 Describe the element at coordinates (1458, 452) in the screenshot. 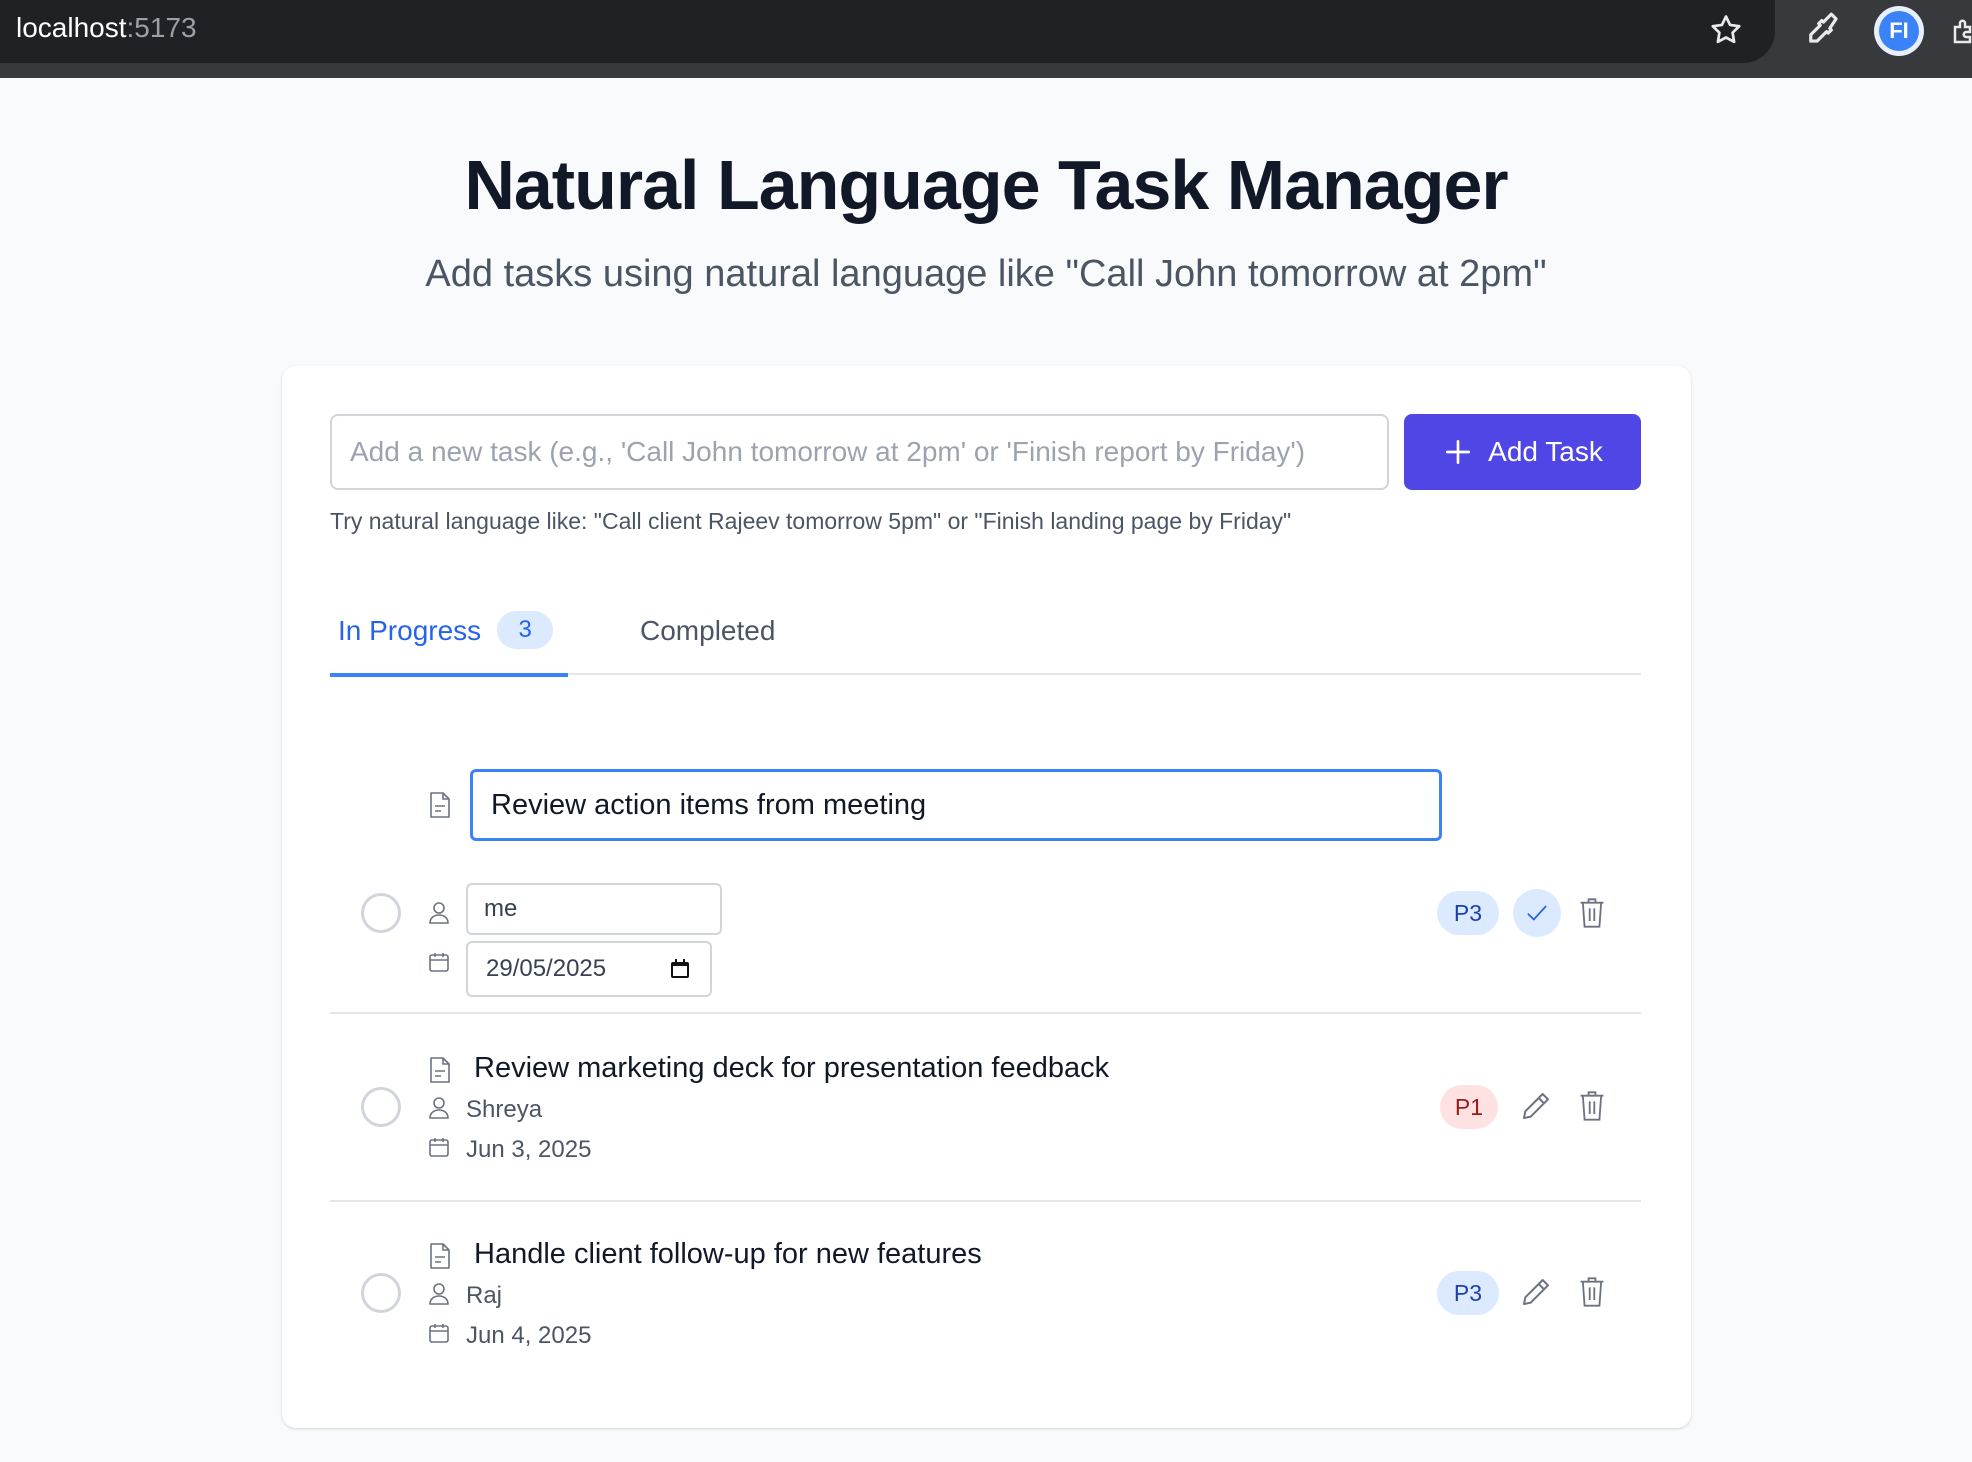

I see `plus-icon` at that location.